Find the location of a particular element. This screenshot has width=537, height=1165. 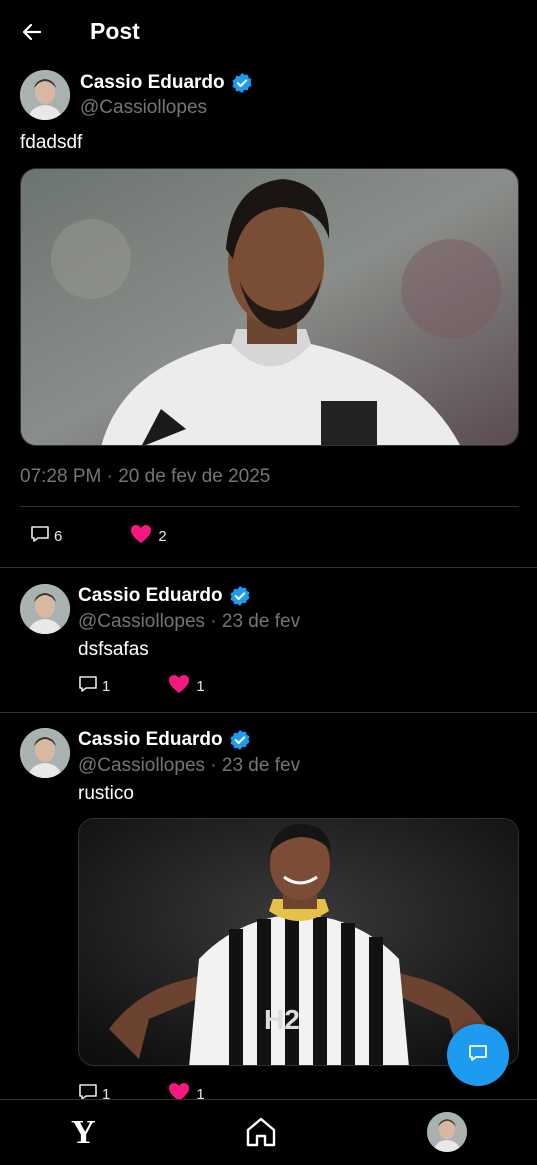

app-logo: Y is located at coordinates (83, 1133).